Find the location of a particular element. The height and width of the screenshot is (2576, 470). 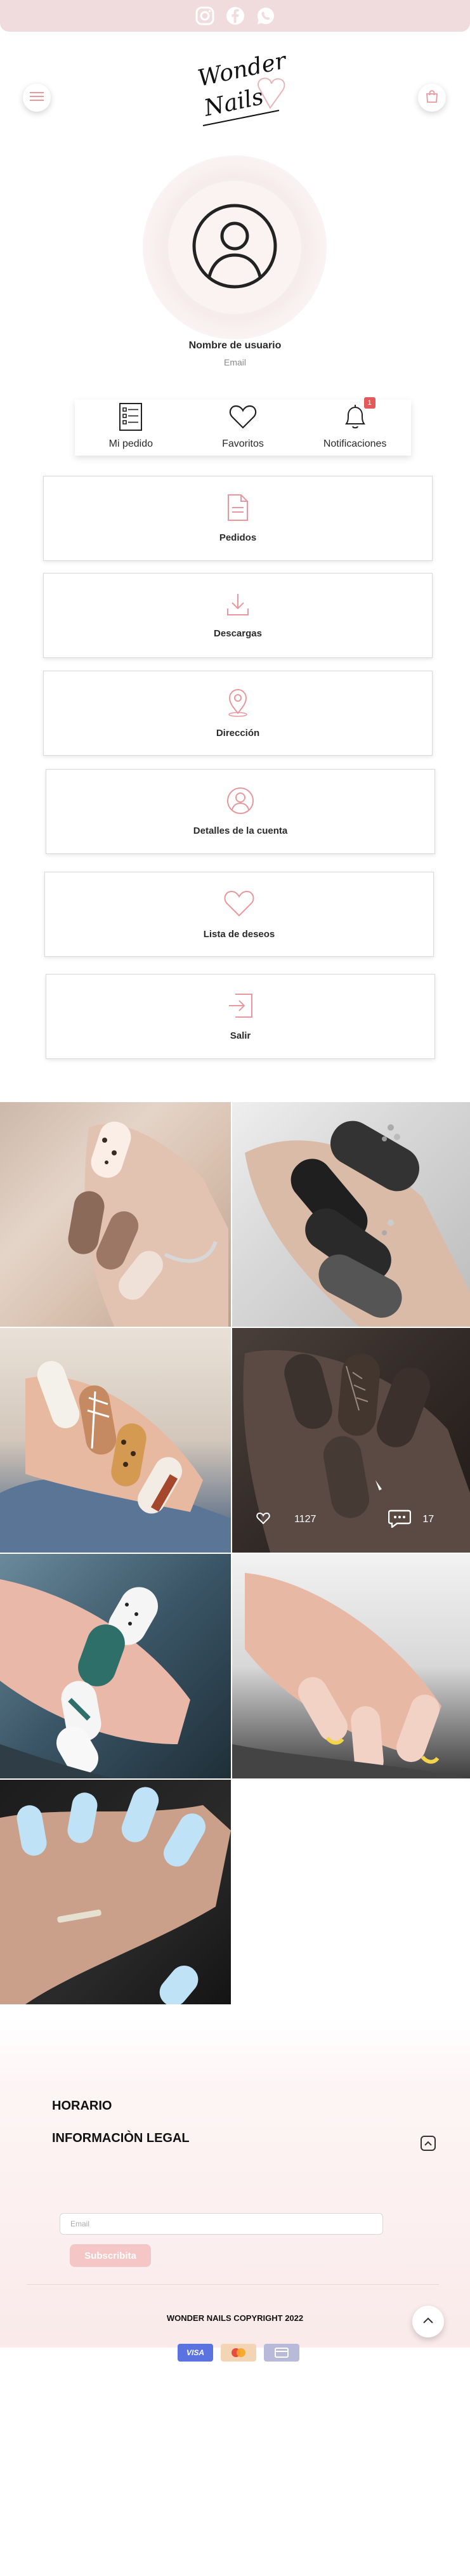

menu-button is located at coordinates (37, 98).